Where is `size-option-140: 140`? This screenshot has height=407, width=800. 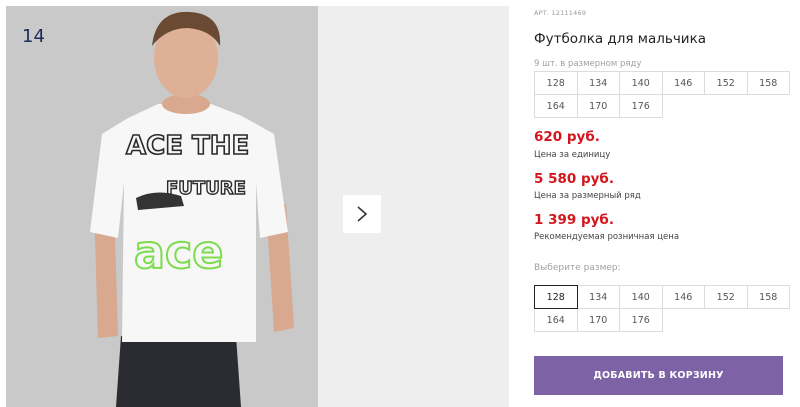 size-option-140: 140 is located at coordinates (641, 297).